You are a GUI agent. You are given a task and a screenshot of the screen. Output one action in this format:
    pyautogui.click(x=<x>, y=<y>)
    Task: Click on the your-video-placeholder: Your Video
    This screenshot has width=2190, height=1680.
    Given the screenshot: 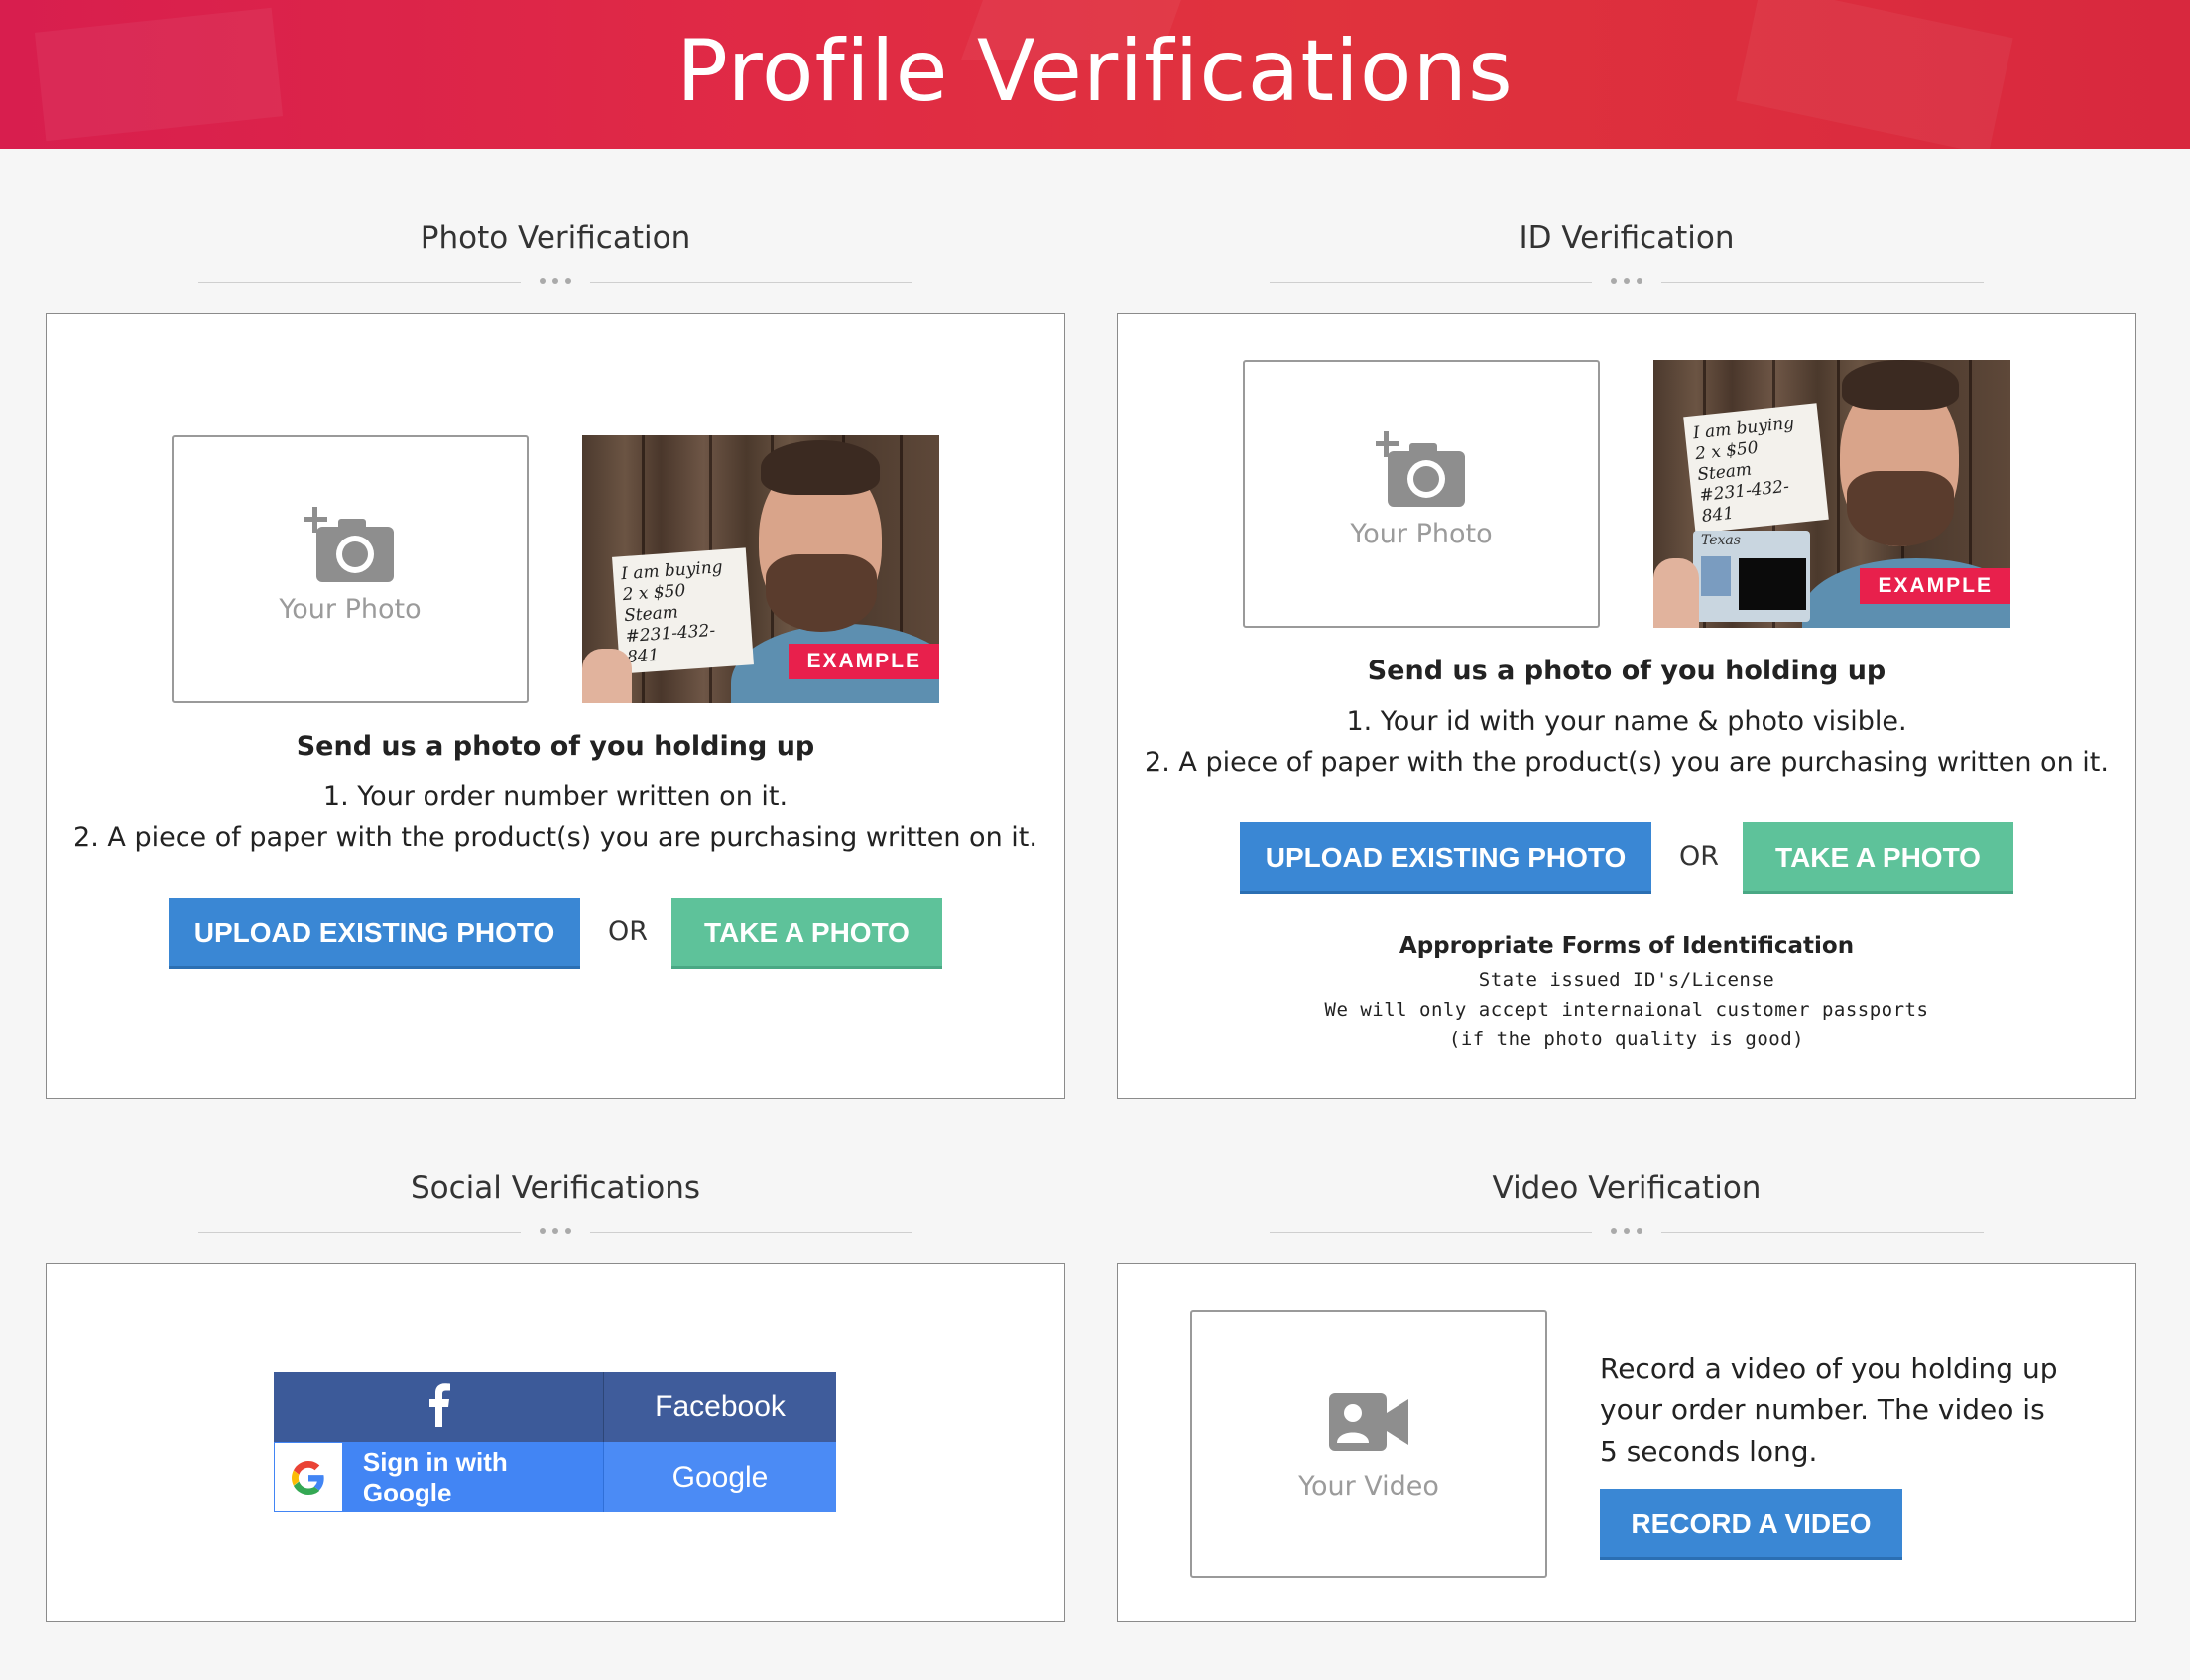 What is the action you would take?
    pyautogui.click(x=1368, y=1444)
    